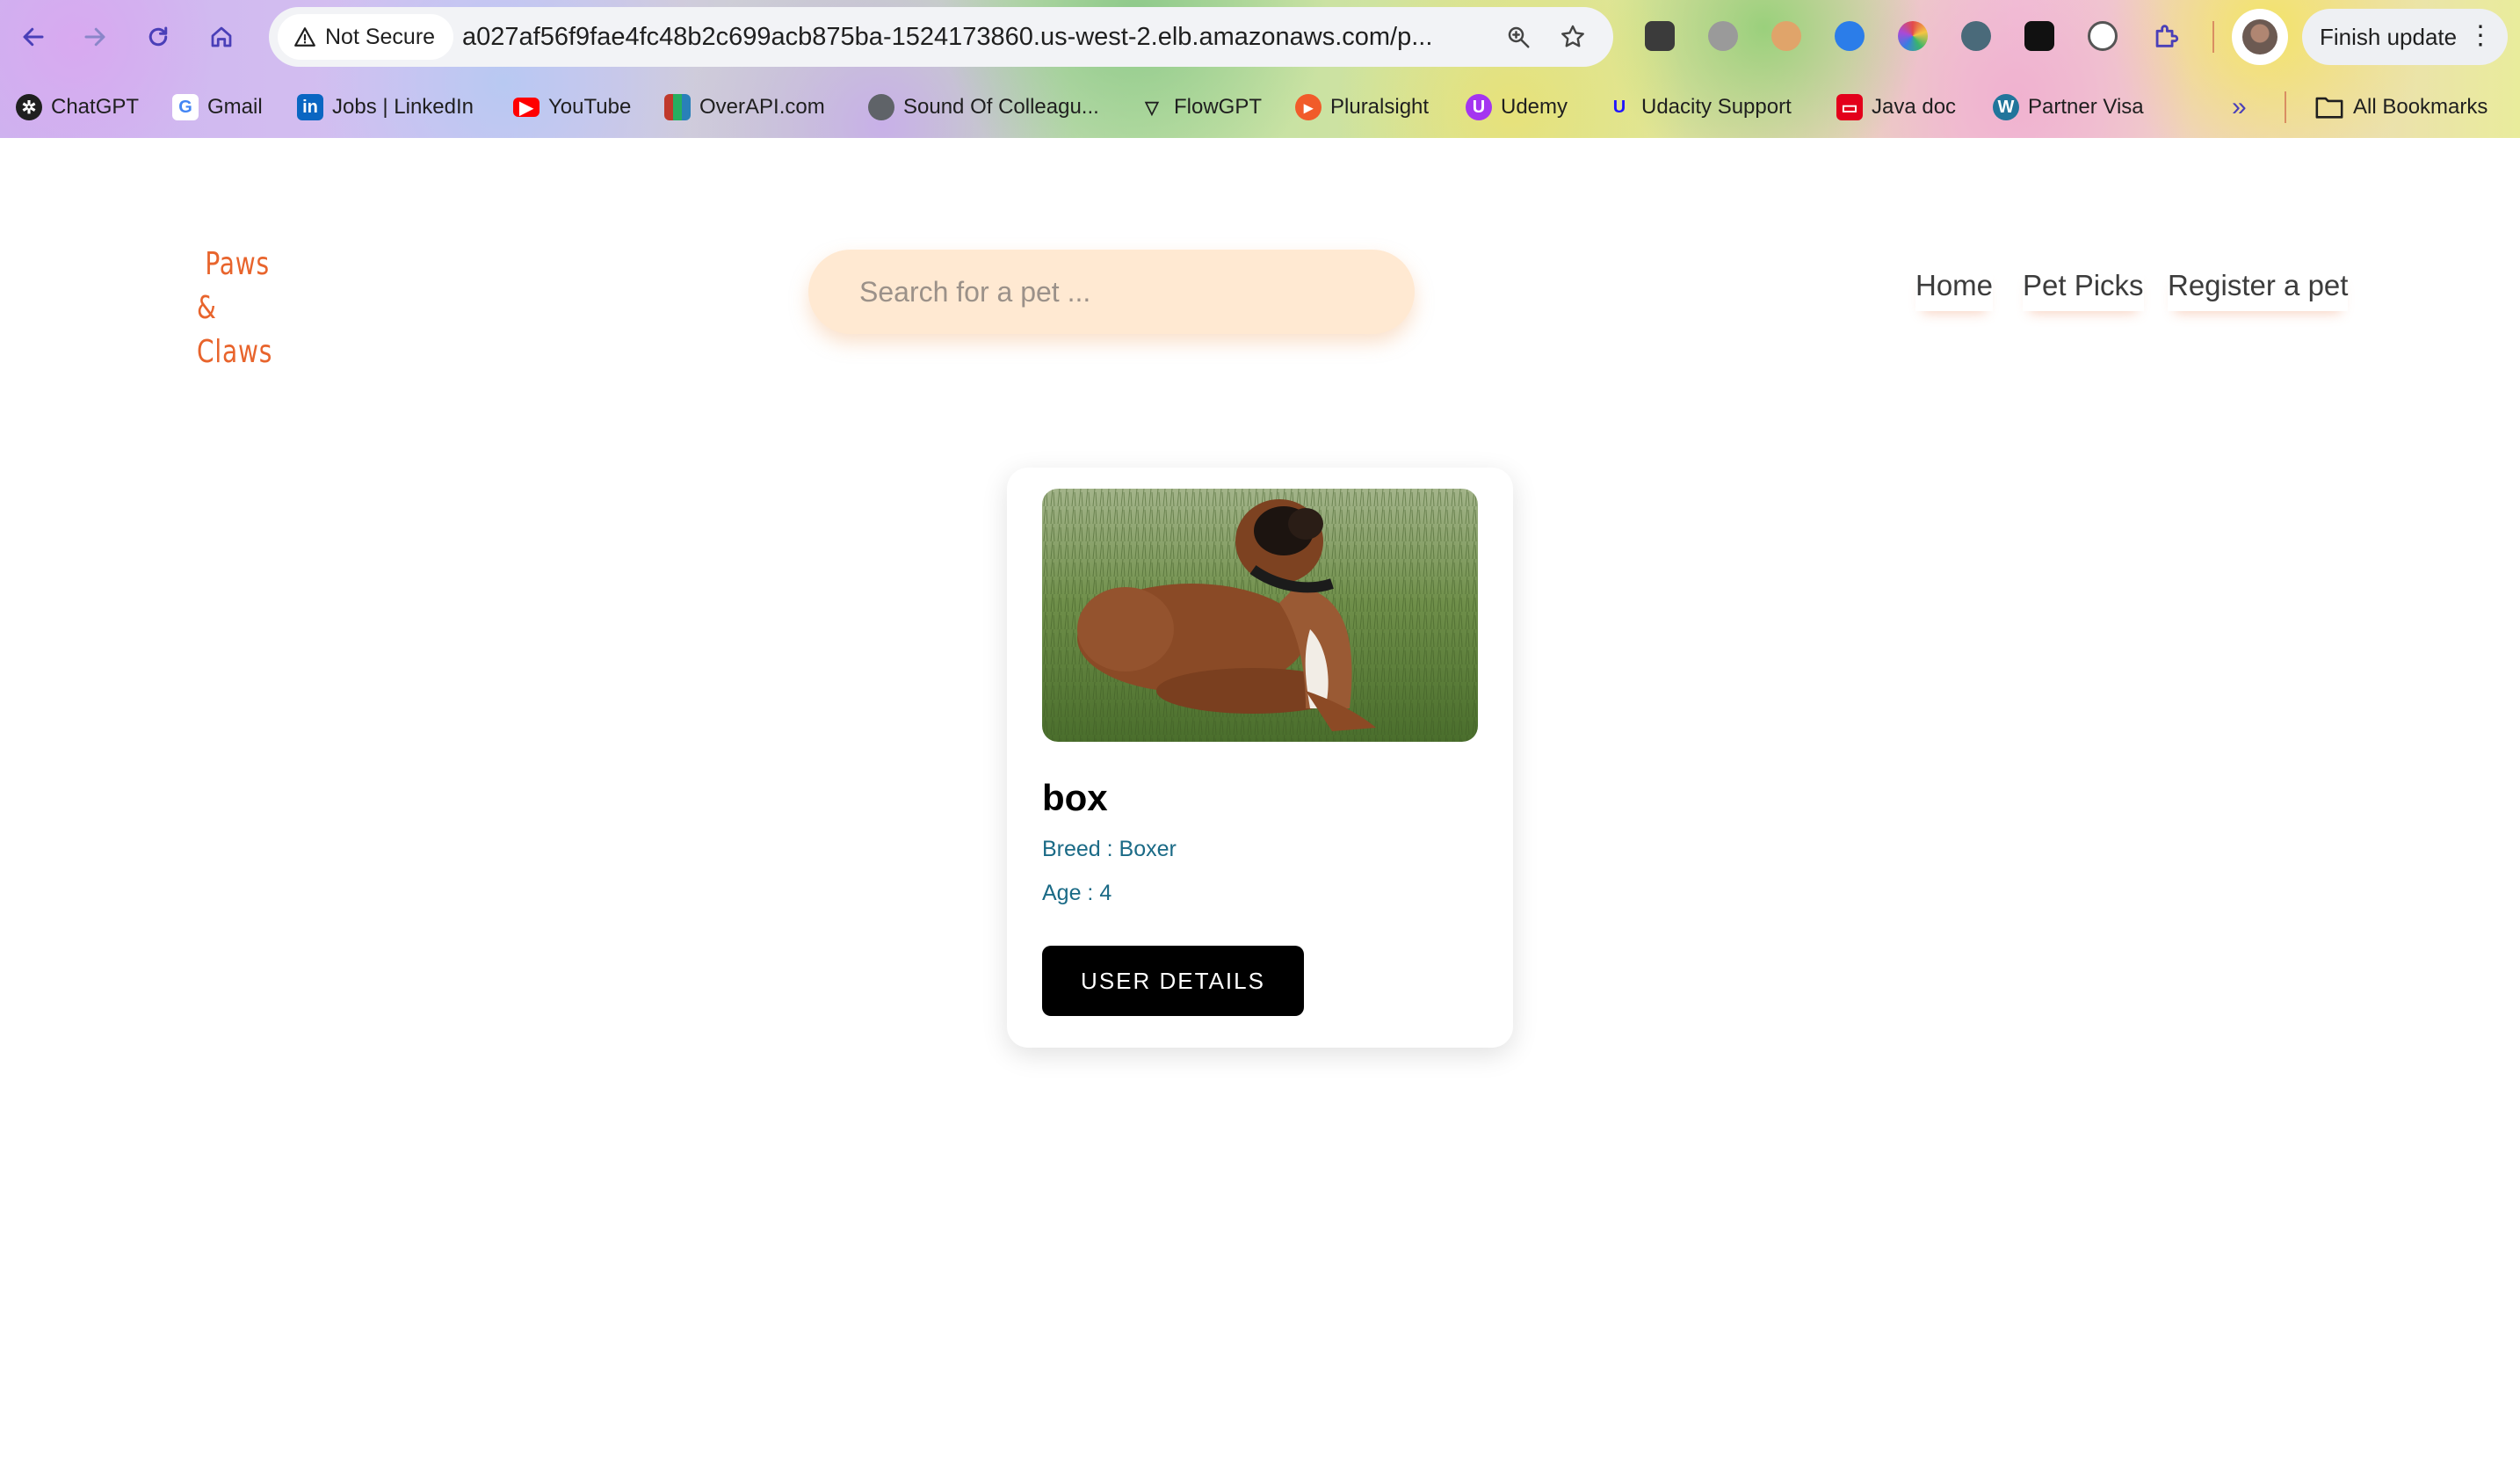  I want to click on bookmark-udacity-support: U Udacity Support, so click(1699, 107).